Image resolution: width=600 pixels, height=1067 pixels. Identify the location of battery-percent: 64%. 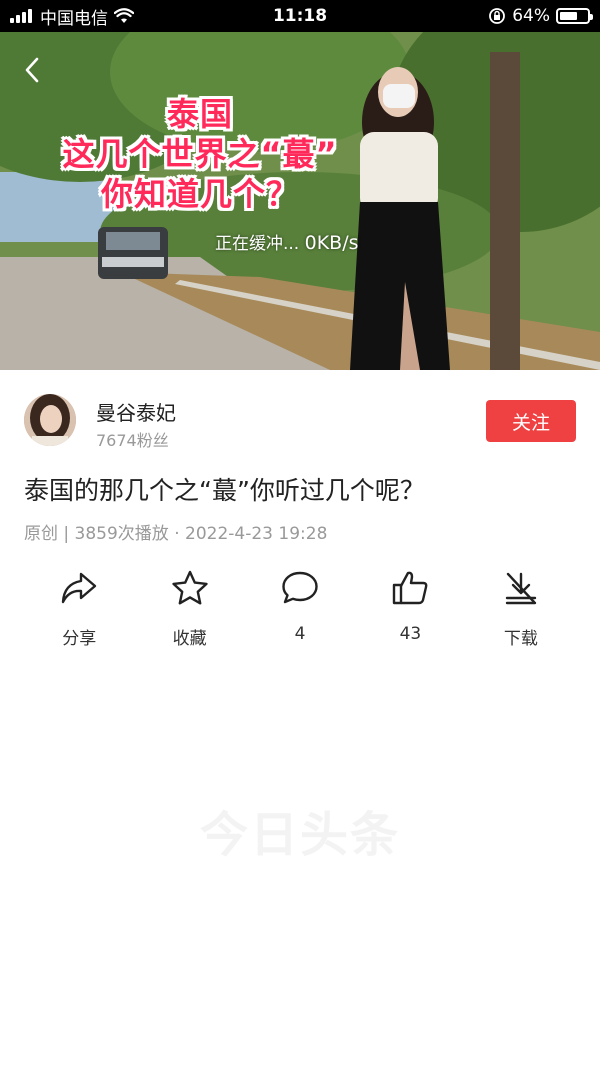
(531, 16).